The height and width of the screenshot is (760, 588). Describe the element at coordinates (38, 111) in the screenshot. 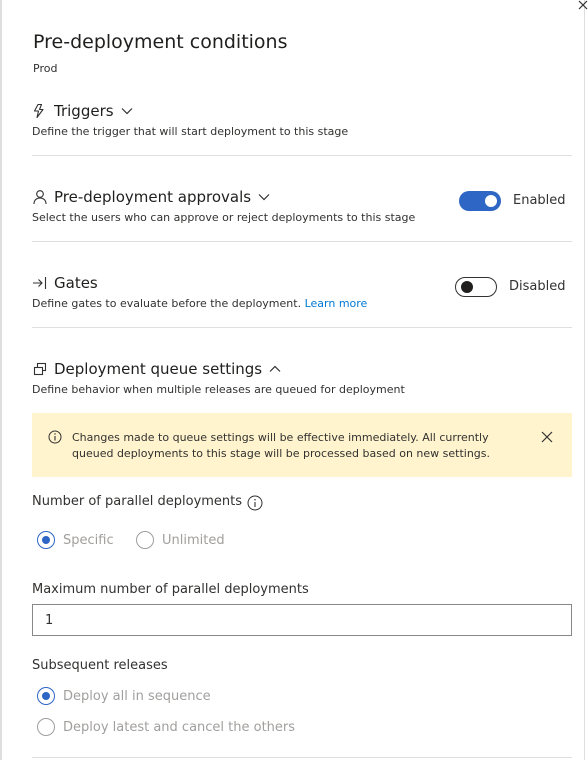

I see `lightning-icon` at that location.